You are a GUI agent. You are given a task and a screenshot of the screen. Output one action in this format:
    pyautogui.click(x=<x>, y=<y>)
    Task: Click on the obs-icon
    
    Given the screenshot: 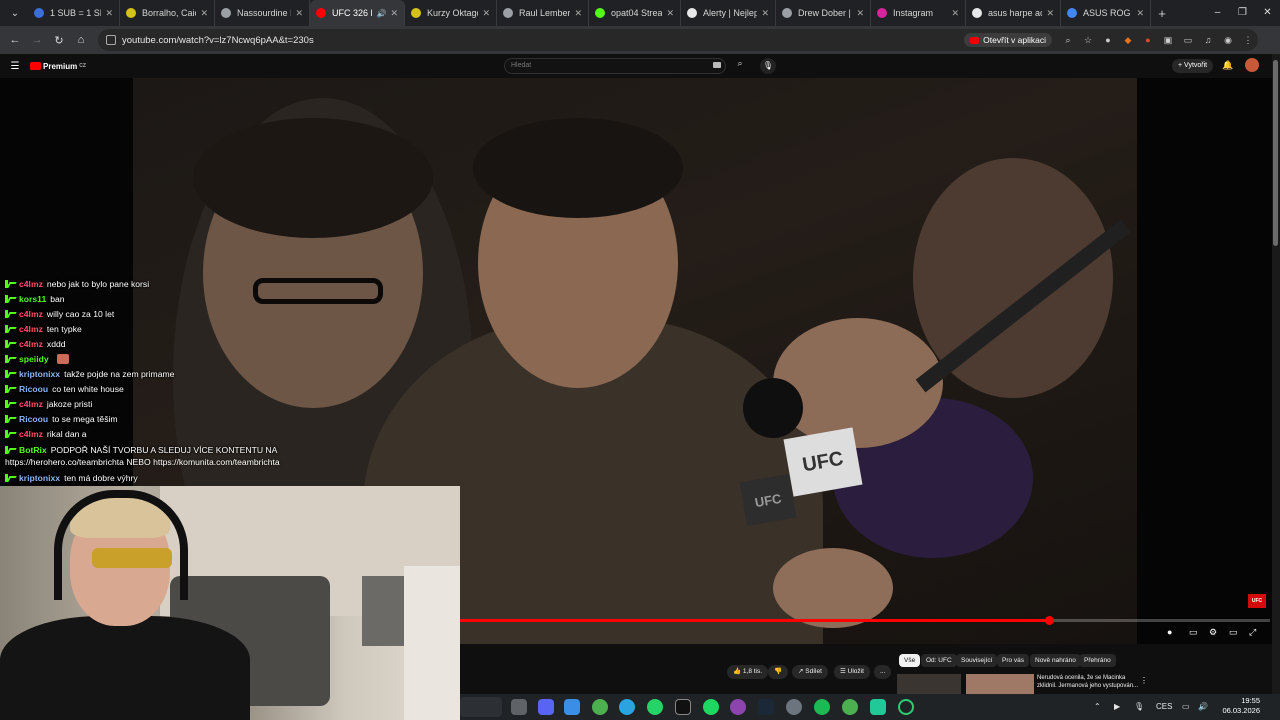 What is the action you would take?
    pyautogui.click(x=878, y=707)
    